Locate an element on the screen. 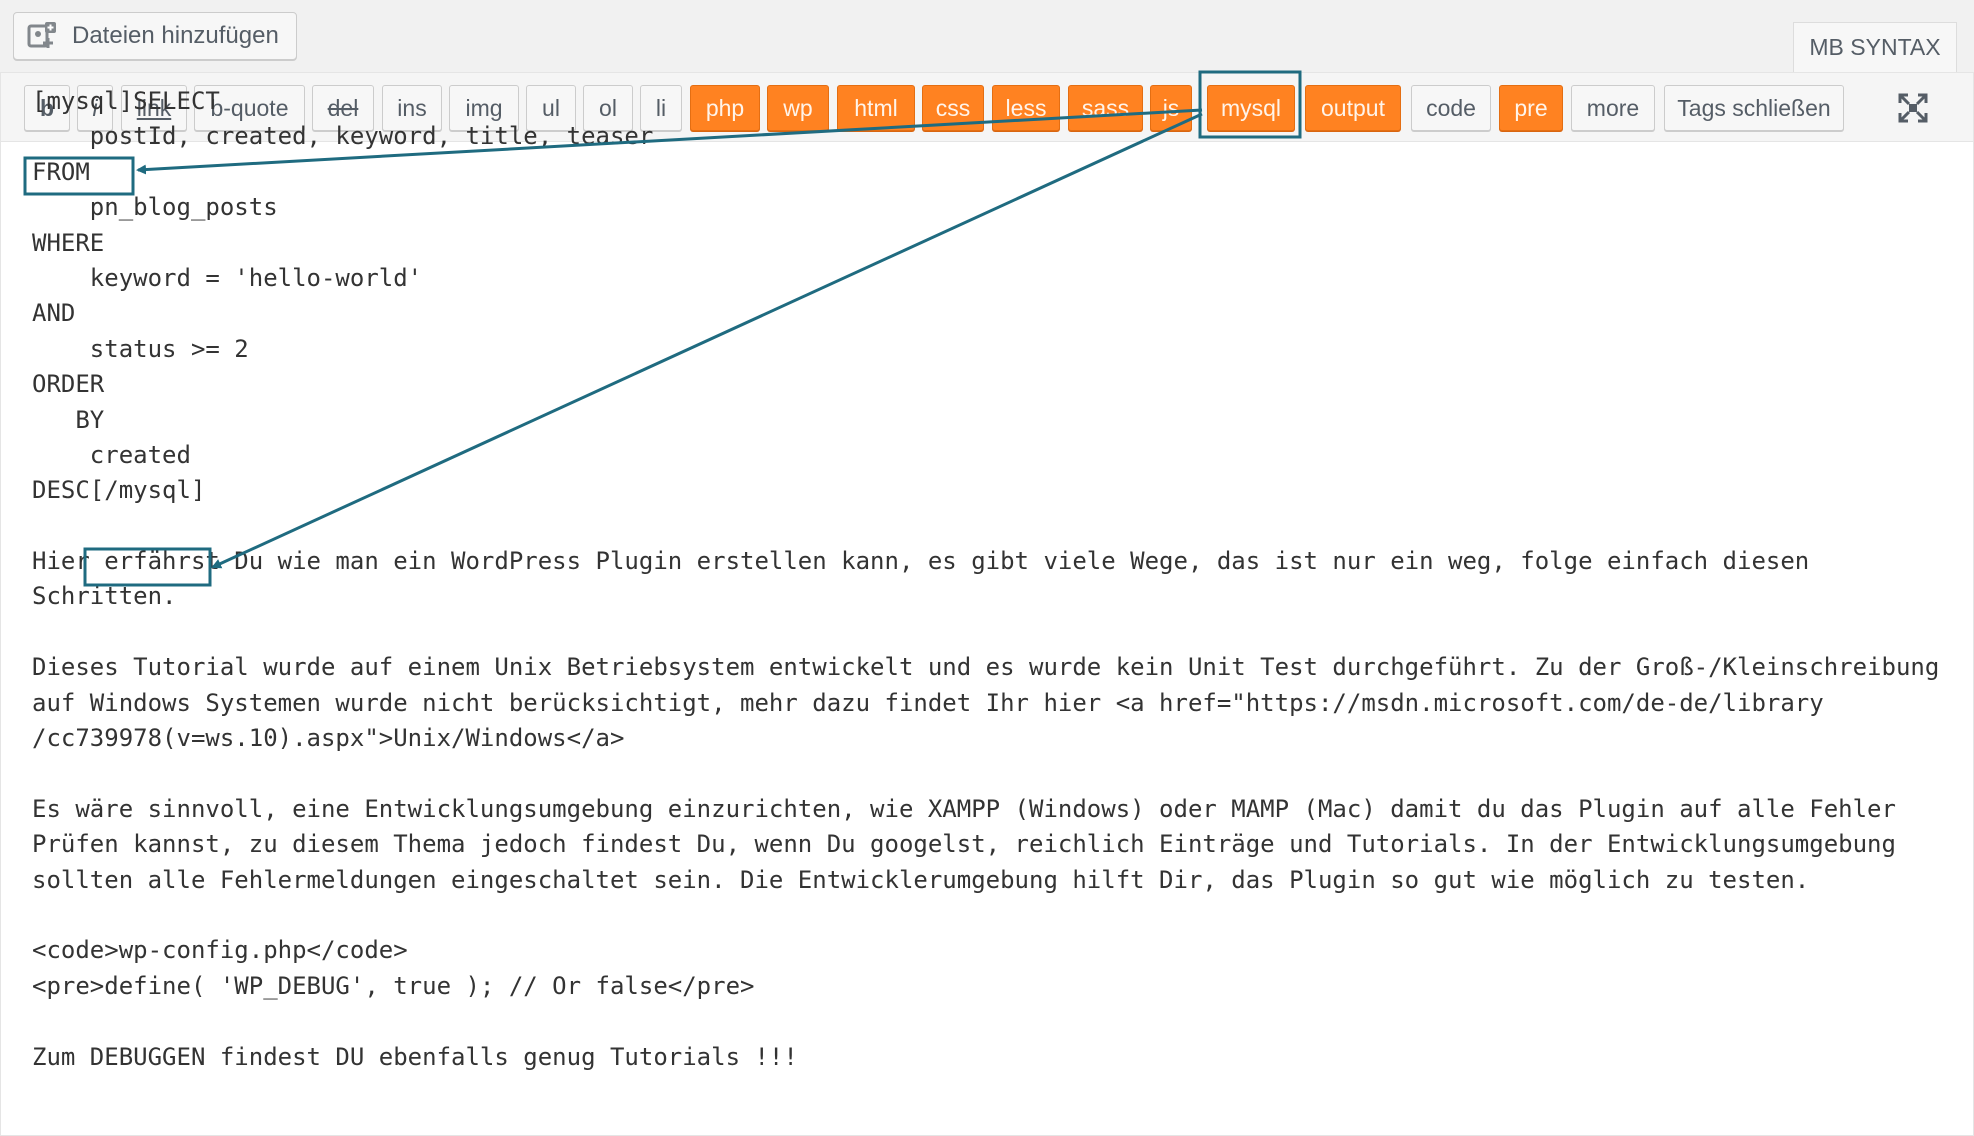 This screenshot has width=1974, height=1136. add-media-label: Dateien hinzufügen is located at coordinates (175, 35).